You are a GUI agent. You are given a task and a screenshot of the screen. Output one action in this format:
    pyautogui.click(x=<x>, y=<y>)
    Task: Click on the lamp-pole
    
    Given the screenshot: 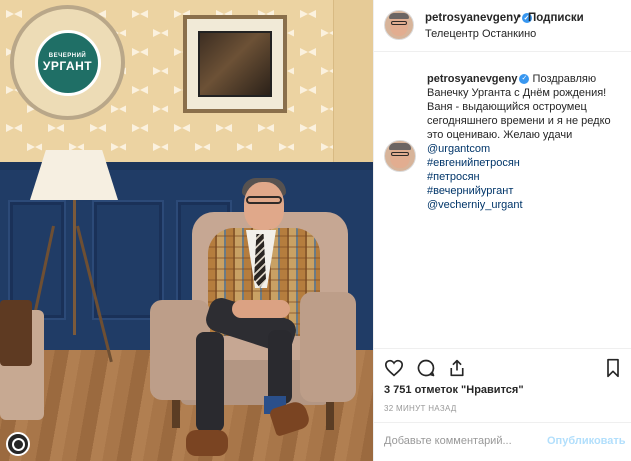 What is the action you would take?
    pyautogui.click(x=74, y=267)
    